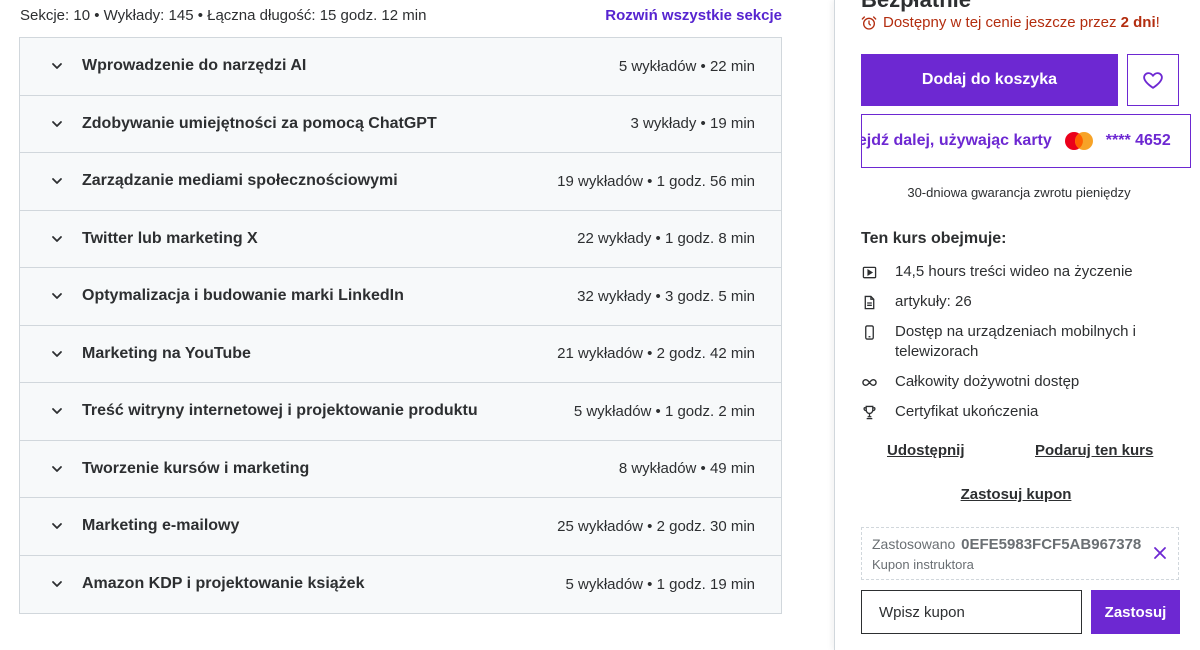  I want to click on section-title: Optymalizacja i budowanie marki LinkedIn, so click(243, 296).